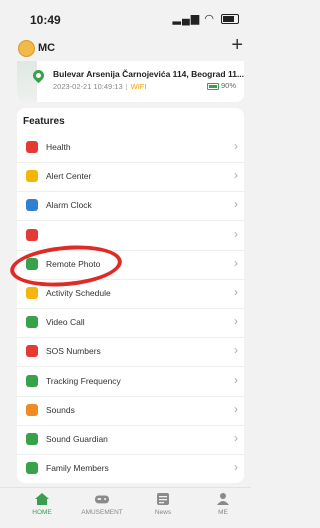 The image size is (320, 528). I want to click on tab-me: ME, so click(223, 508).